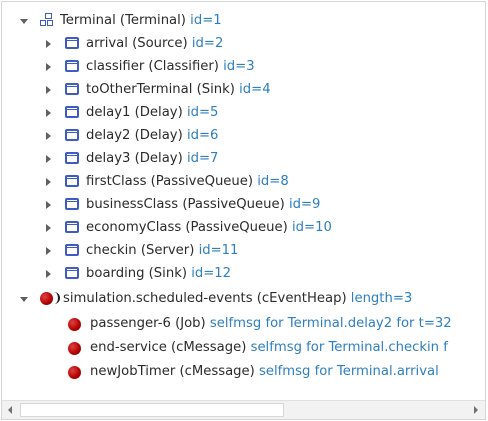 The image size is (488, 421). I want to click on tree-label: firstClass (PassiveQueue) id=8, so click(187, 182).